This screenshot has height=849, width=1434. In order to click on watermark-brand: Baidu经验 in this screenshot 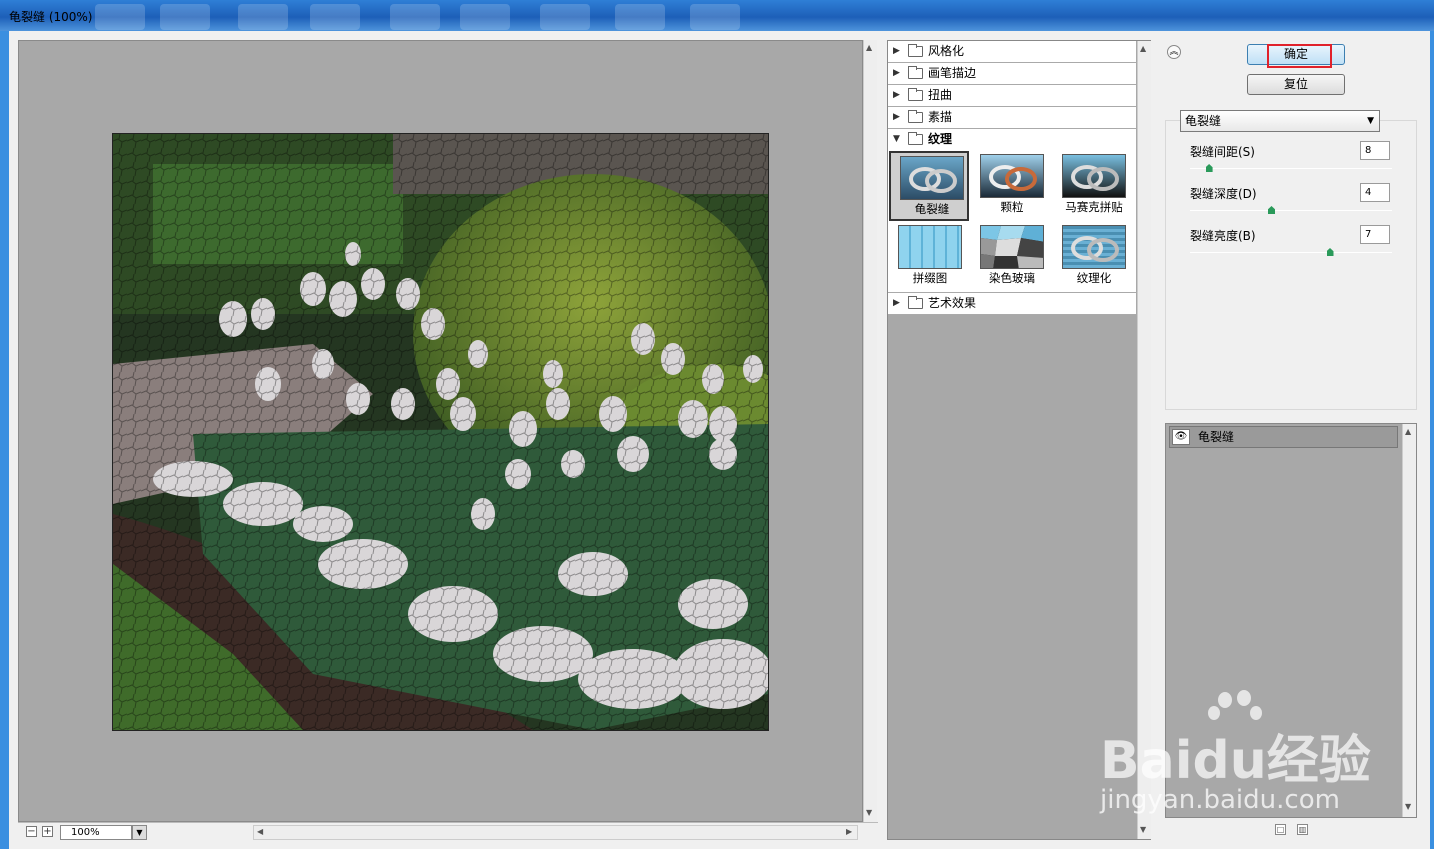, I will do `click(1235, 761)`.